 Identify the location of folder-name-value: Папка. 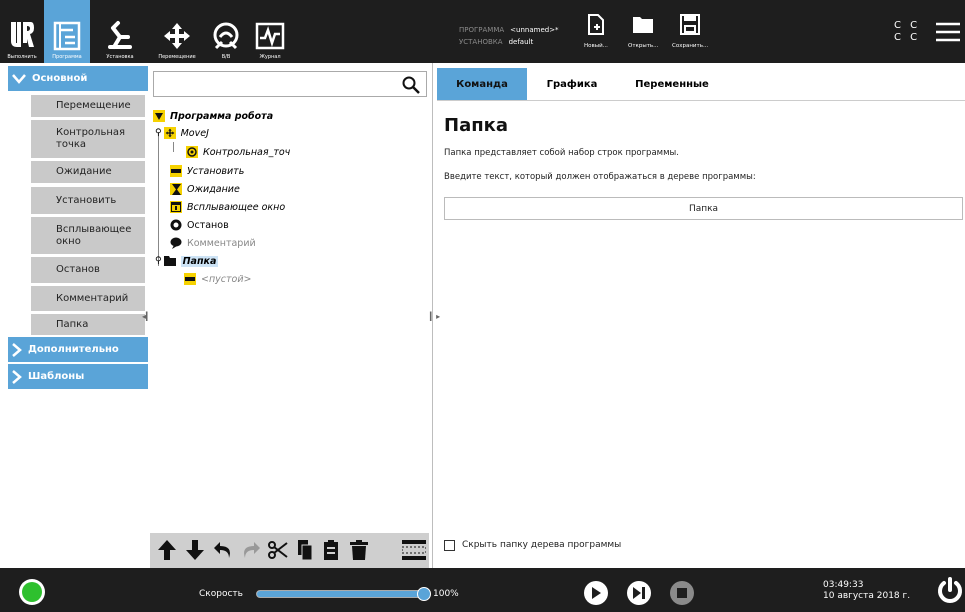
(703, 208).